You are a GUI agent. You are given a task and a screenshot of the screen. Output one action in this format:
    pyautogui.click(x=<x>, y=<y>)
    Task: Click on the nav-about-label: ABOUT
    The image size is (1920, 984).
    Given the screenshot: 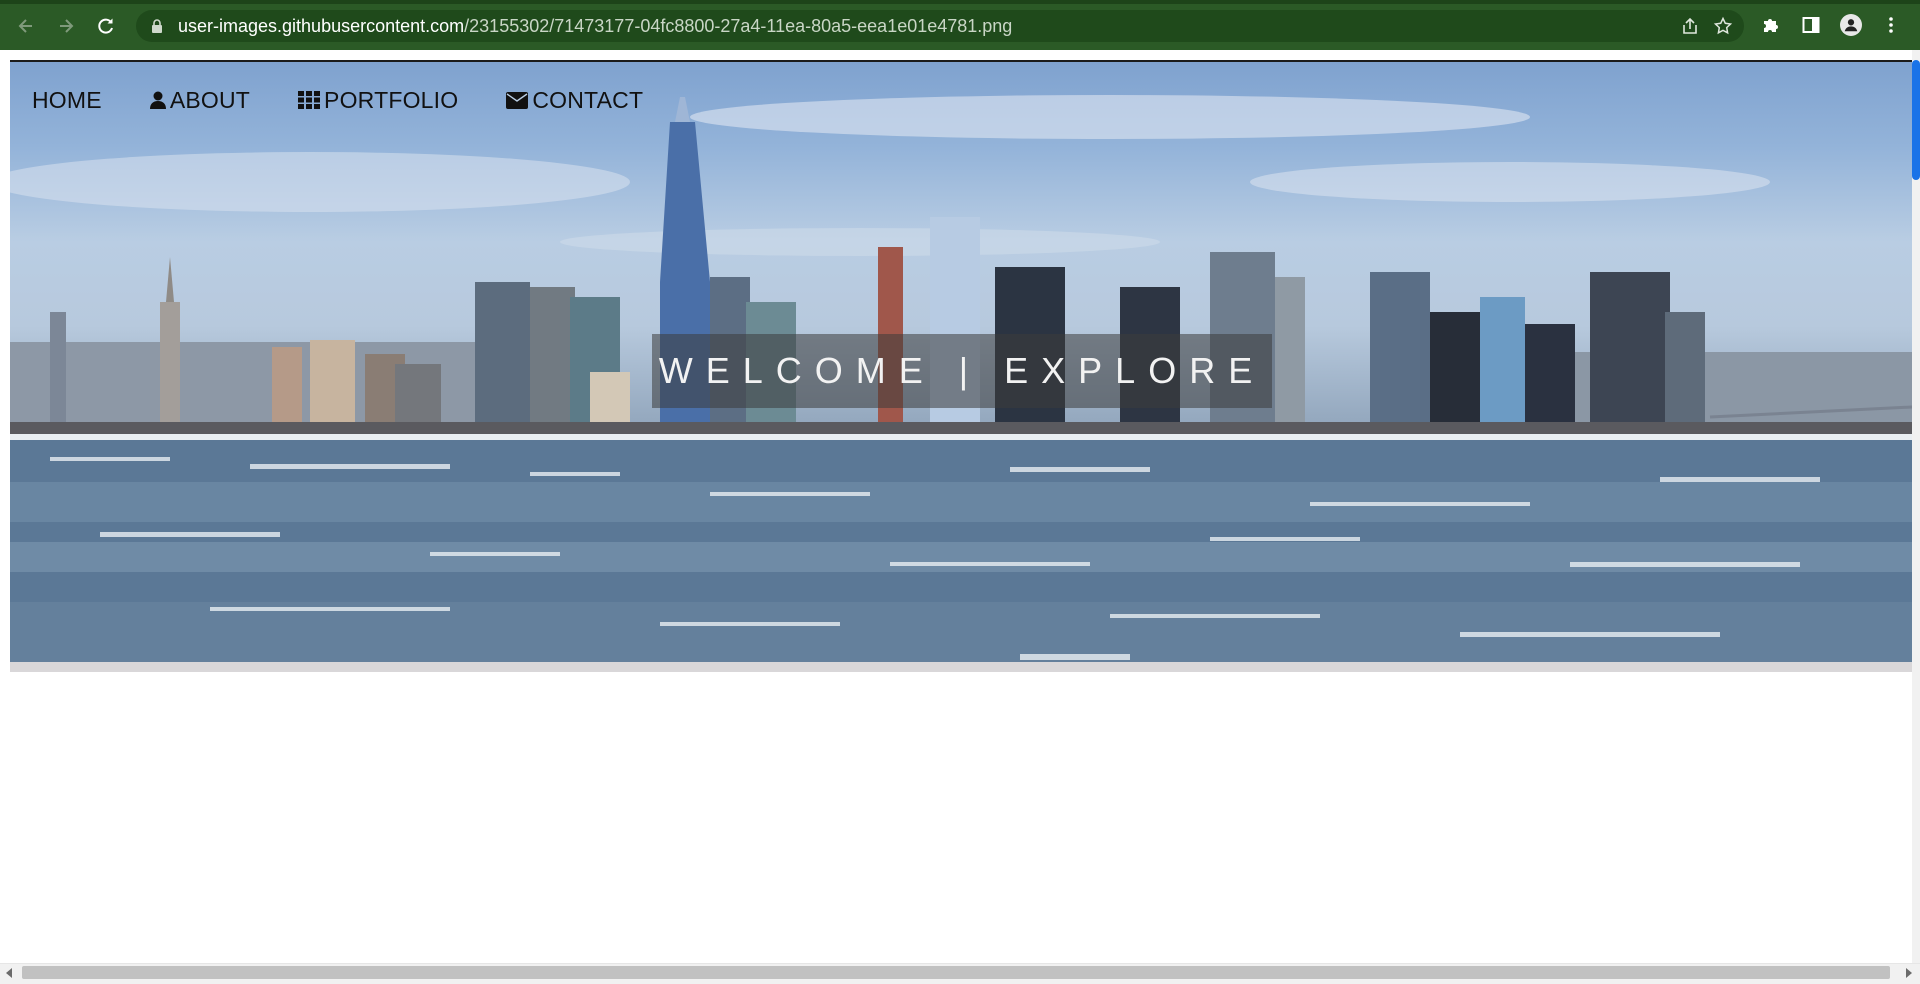 What is the action you would take?
    pyautogui.click(x=210, y=99)
    